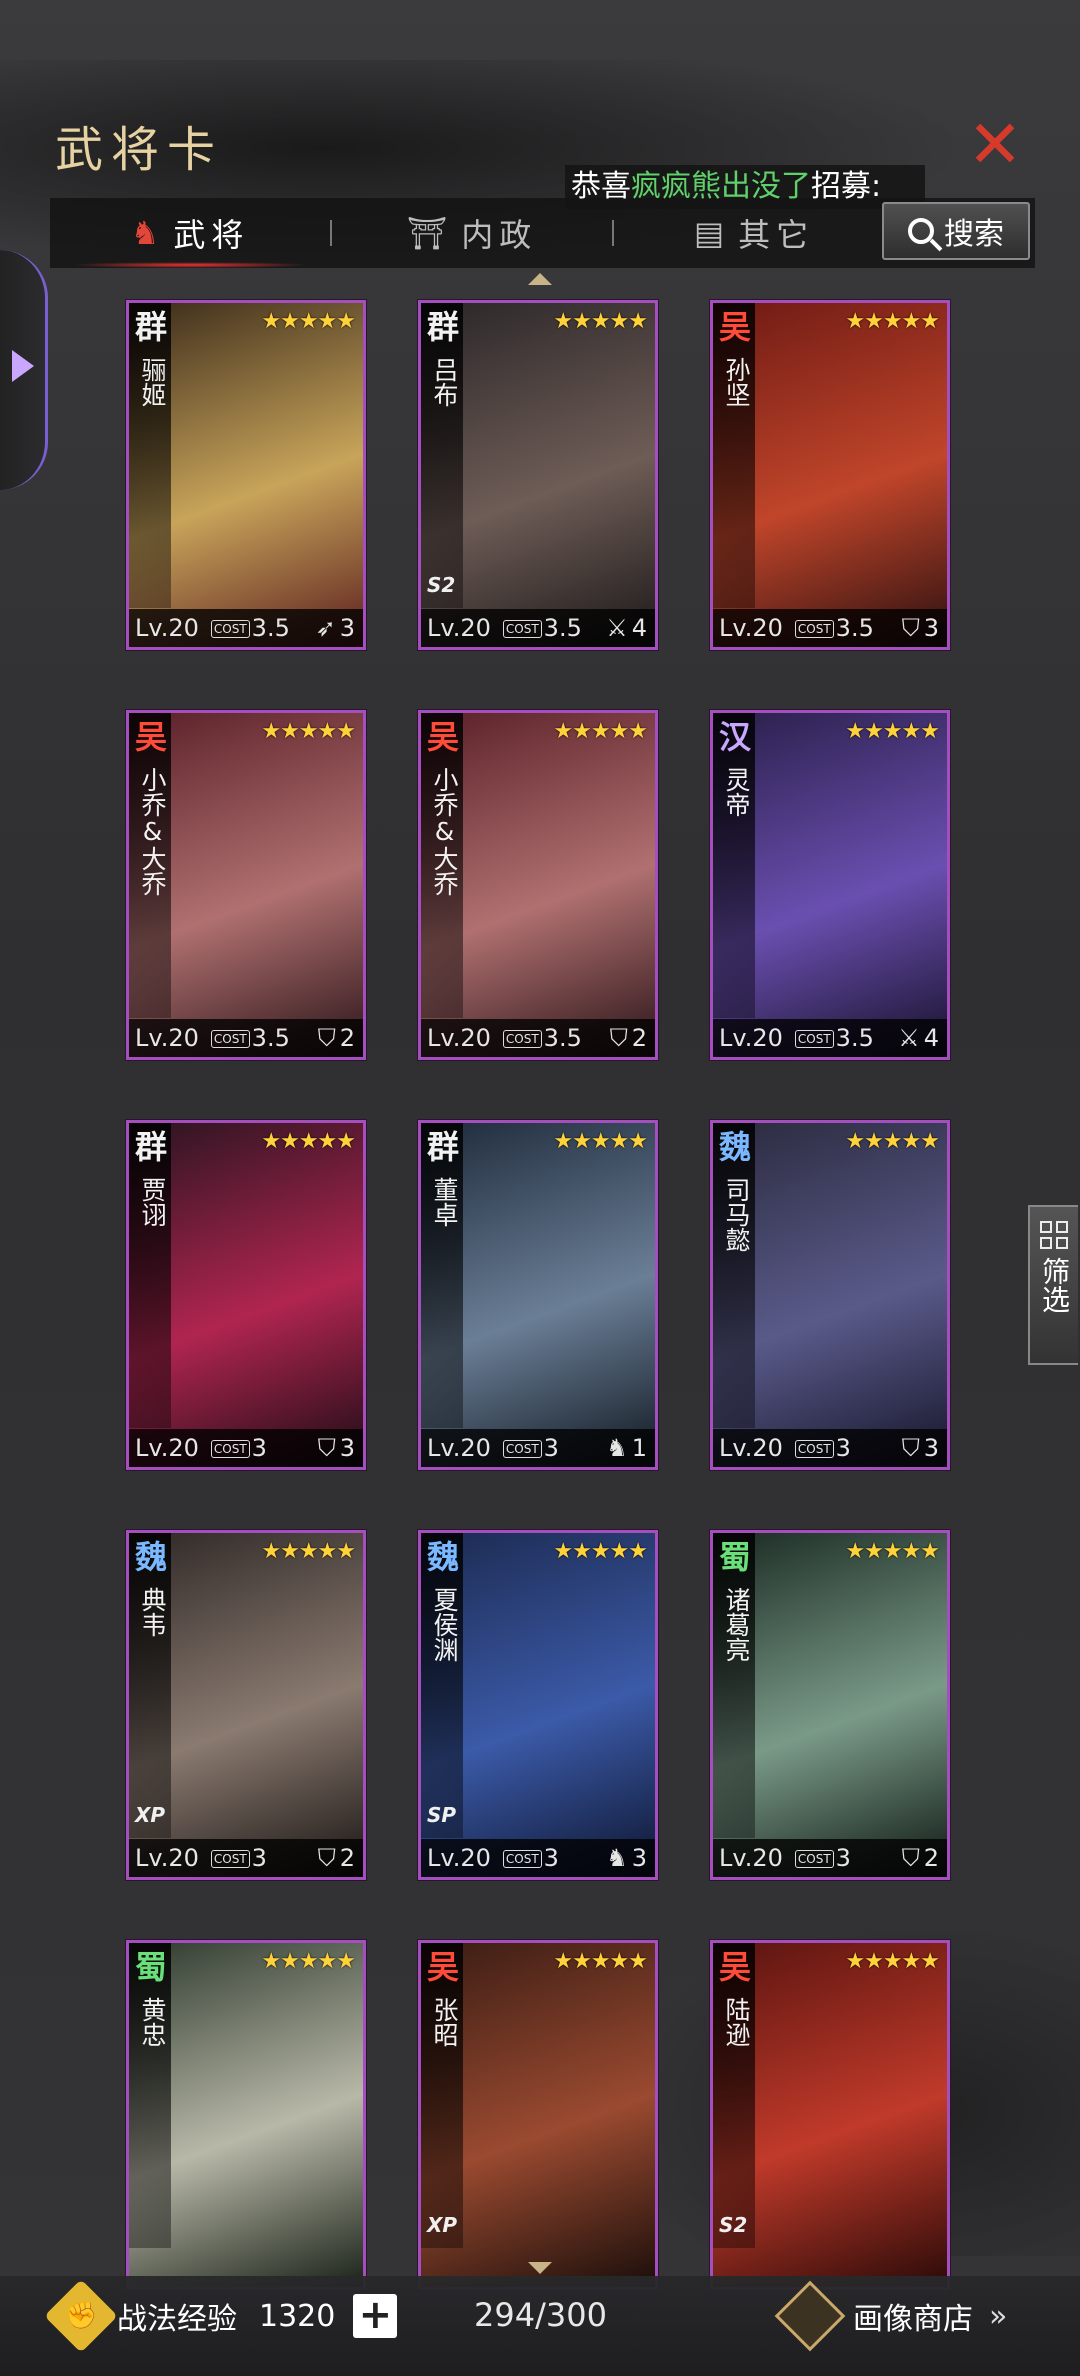  Describe the element at coordinates (830, 885) in the screenshot. I see `general-card: 汉灵帝 ★★★★★ Lv.20 COST 3.5 ⚔ 4` at that location.